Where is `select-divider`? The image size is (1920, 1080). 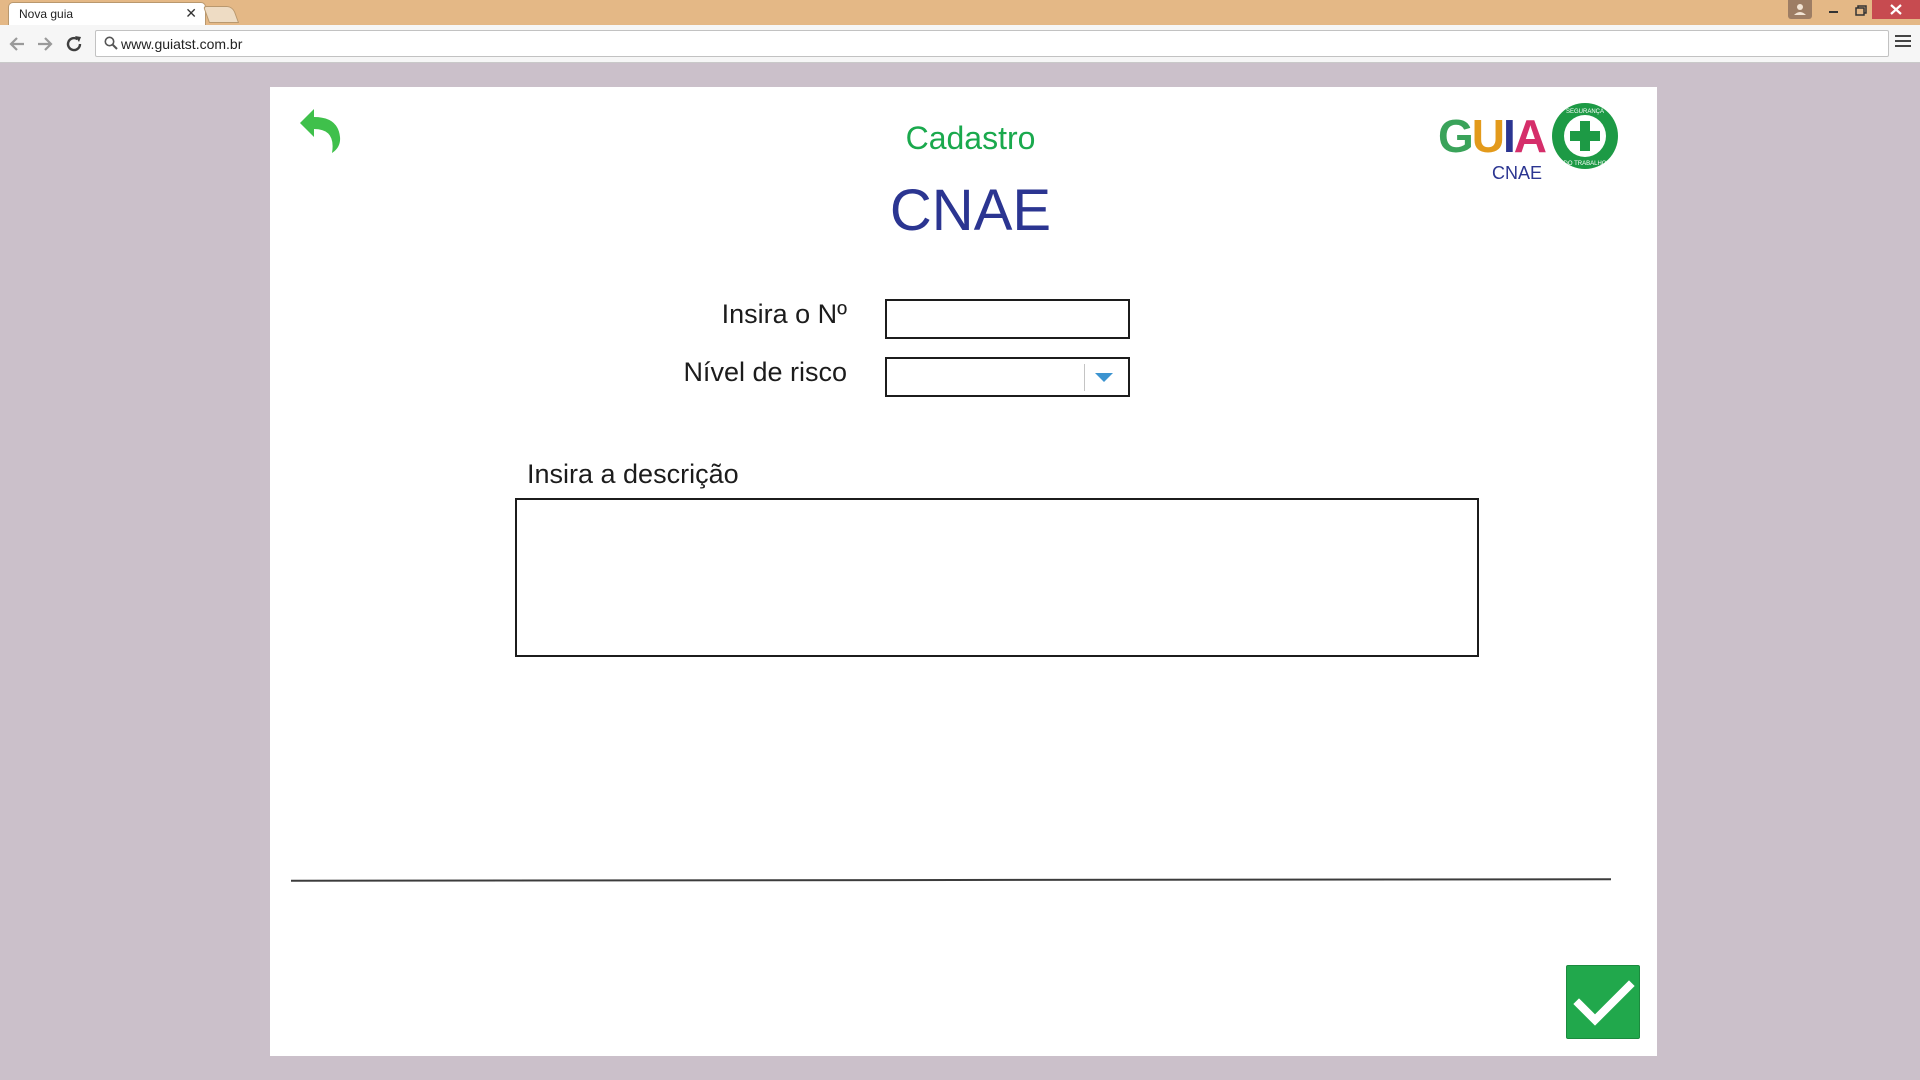 select-divider is located at coordinates (1084, 377).